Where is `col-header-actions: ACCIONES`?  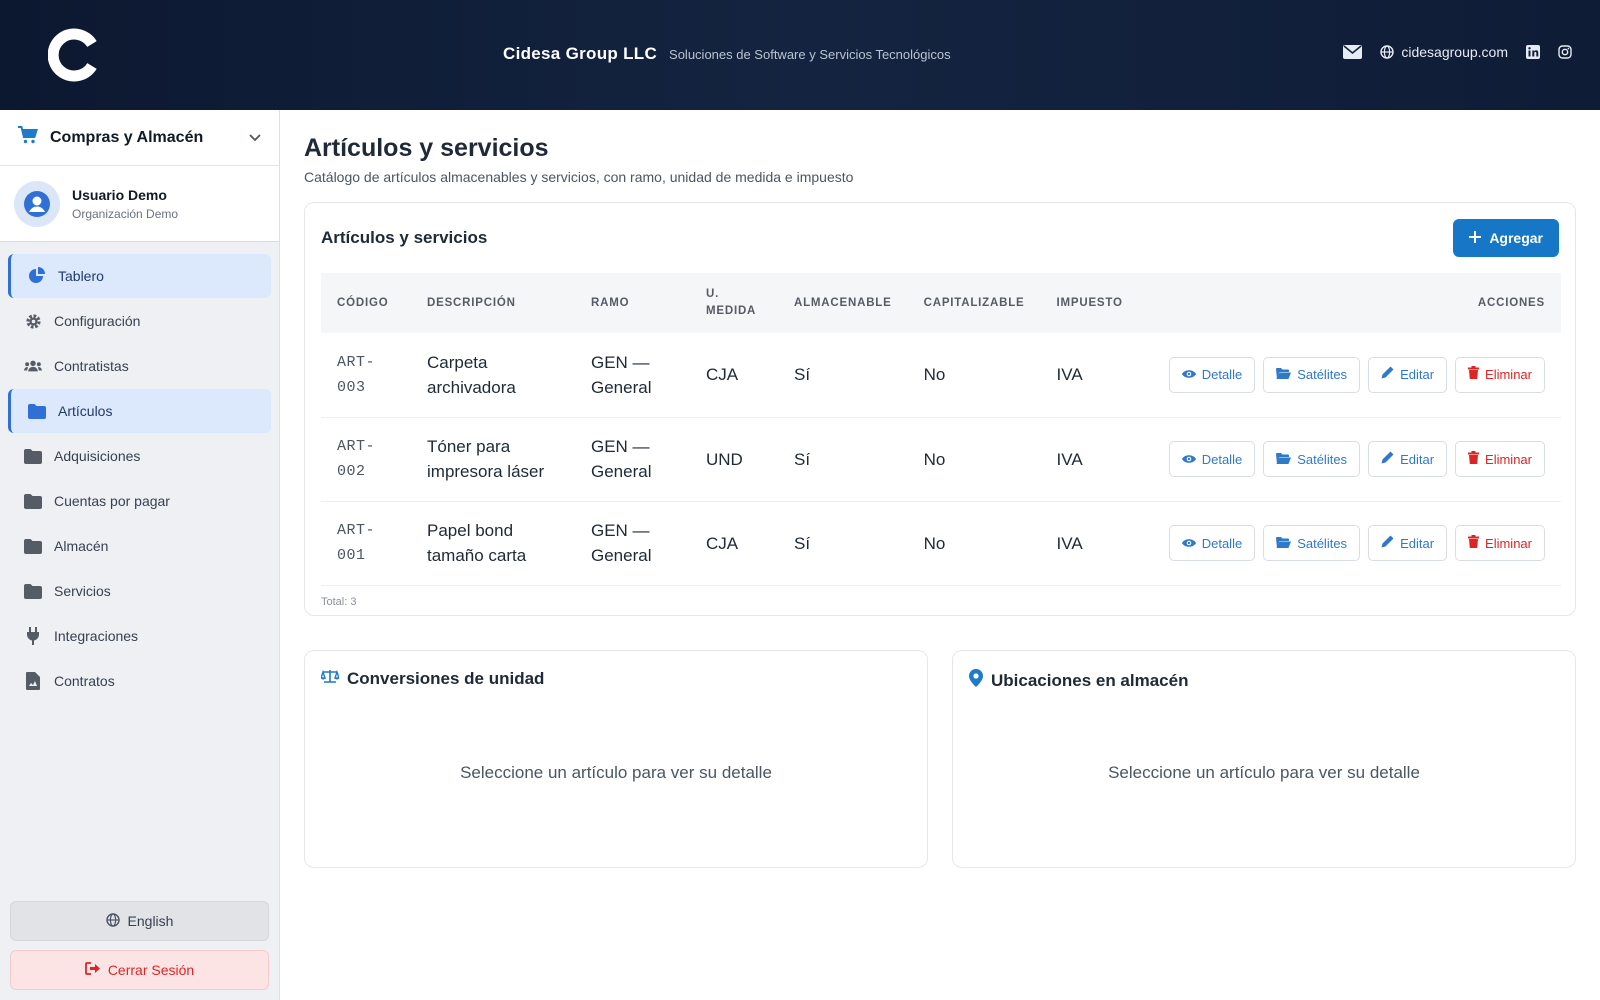 col-header-actions: ACCIONES is located at coordinates (1511, 303).